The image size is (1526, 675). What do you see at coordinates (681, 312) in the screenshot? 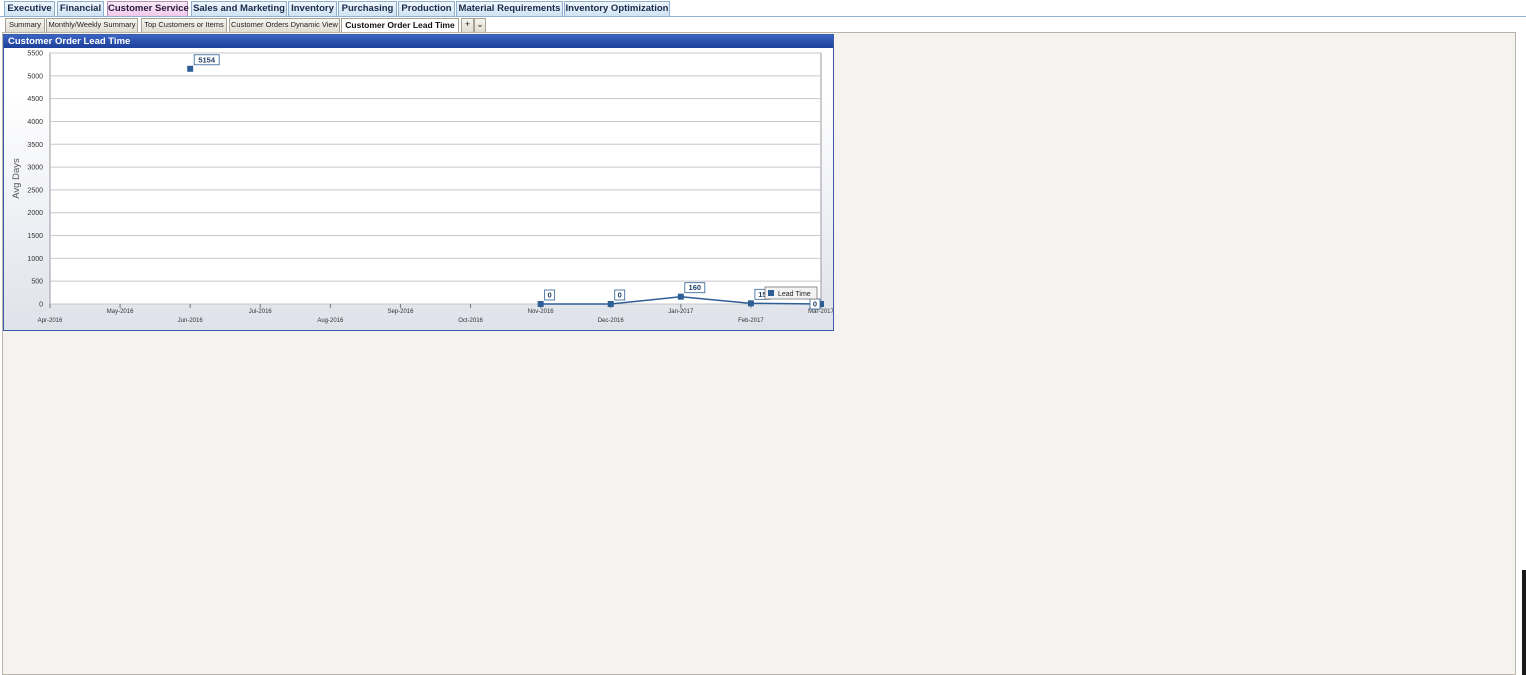
I see `x-tick-label: Jan-2017` at bounding box center [681, 312].